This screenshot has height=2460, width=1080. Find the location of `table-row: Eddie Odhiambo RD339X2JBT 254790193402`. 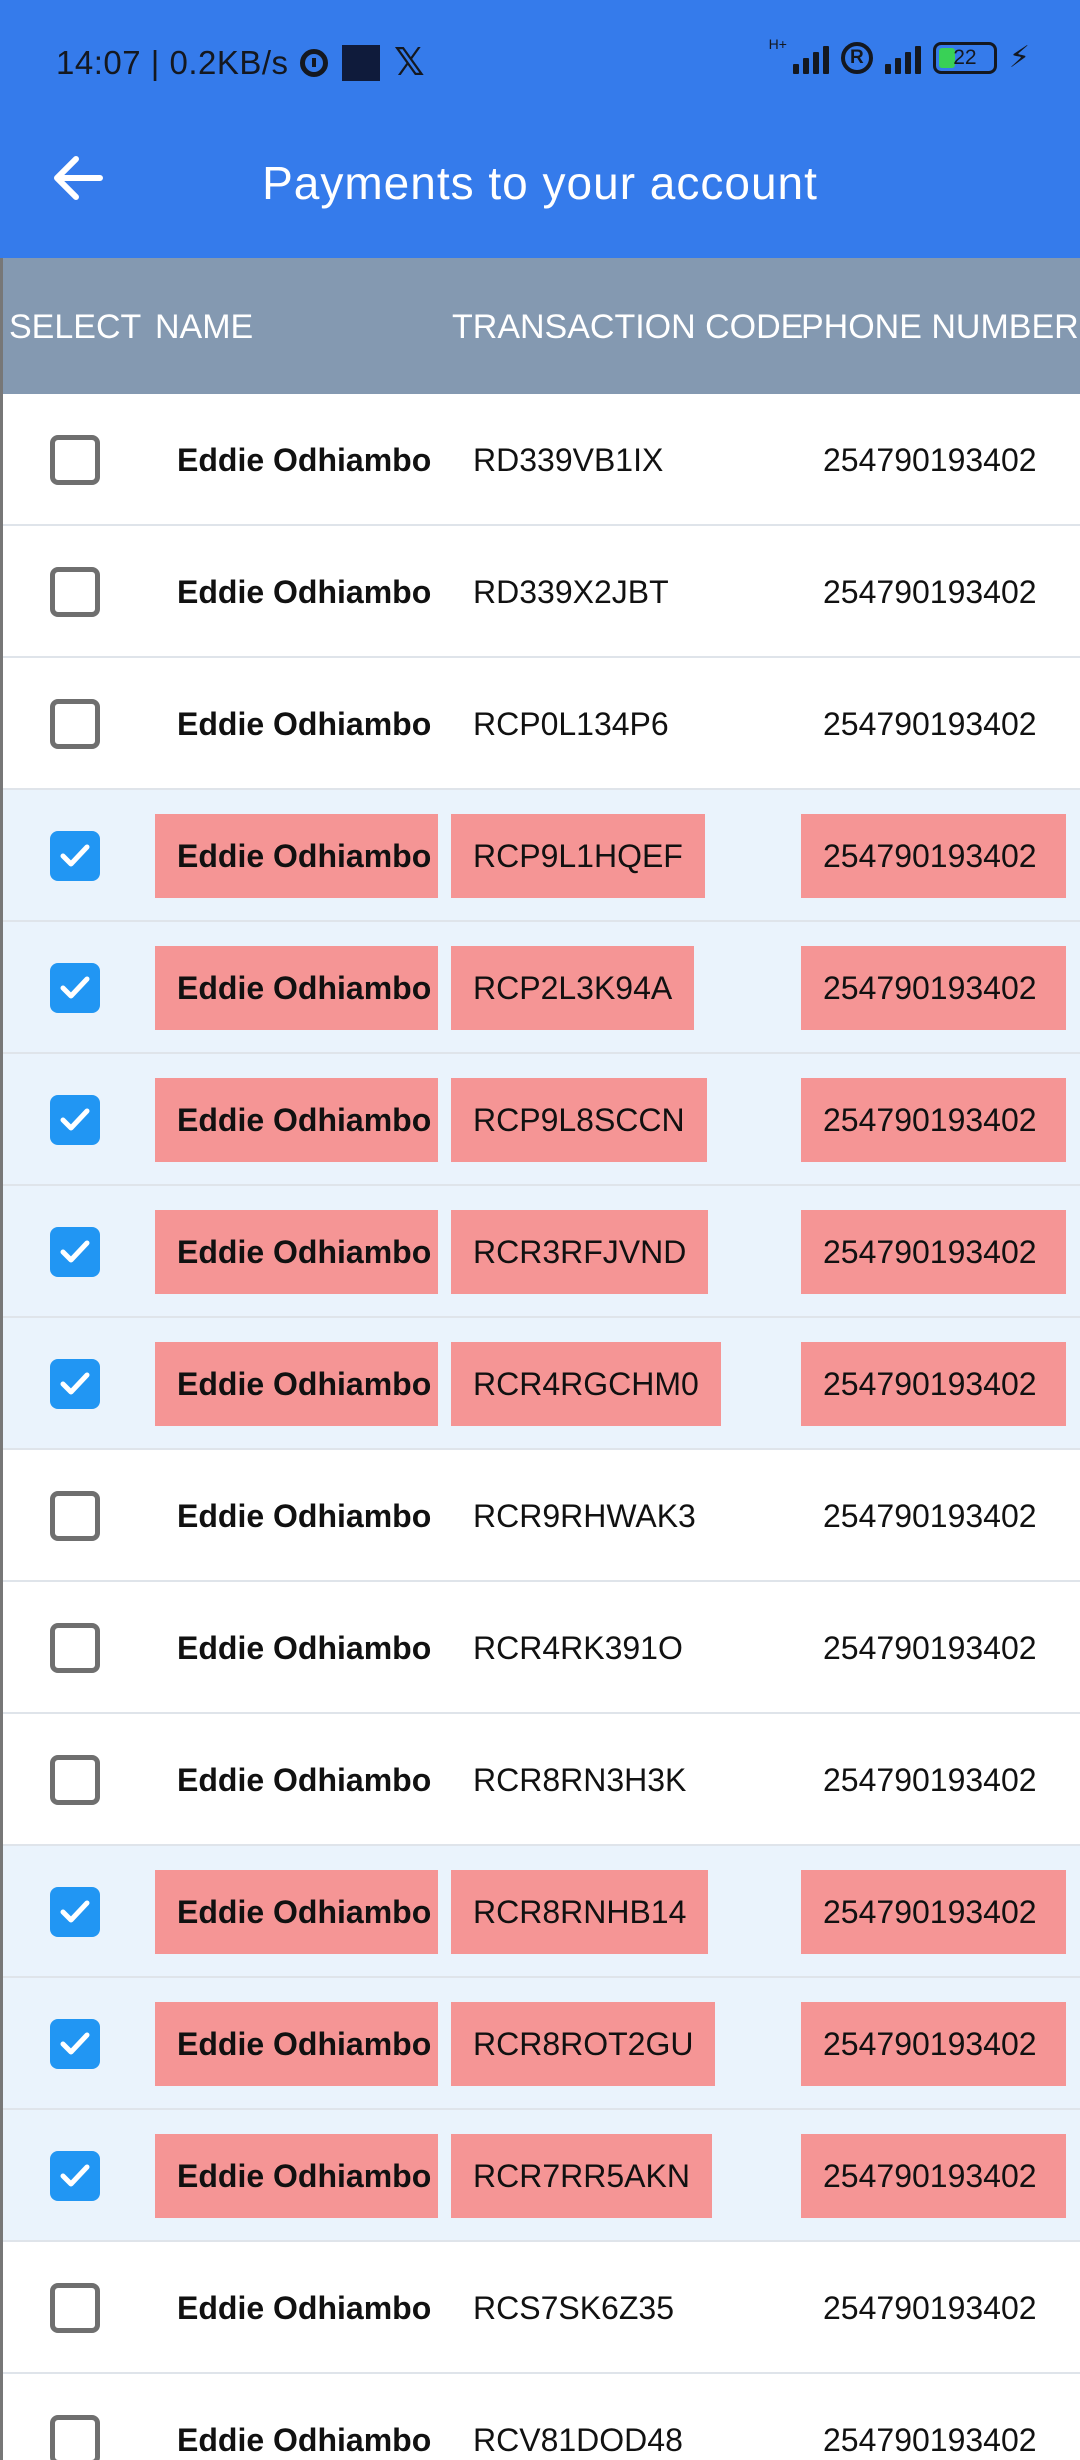

table-row: Eddie Odhiambo RD339X2JBT 254790193402 is located at coordinates (541, 592).